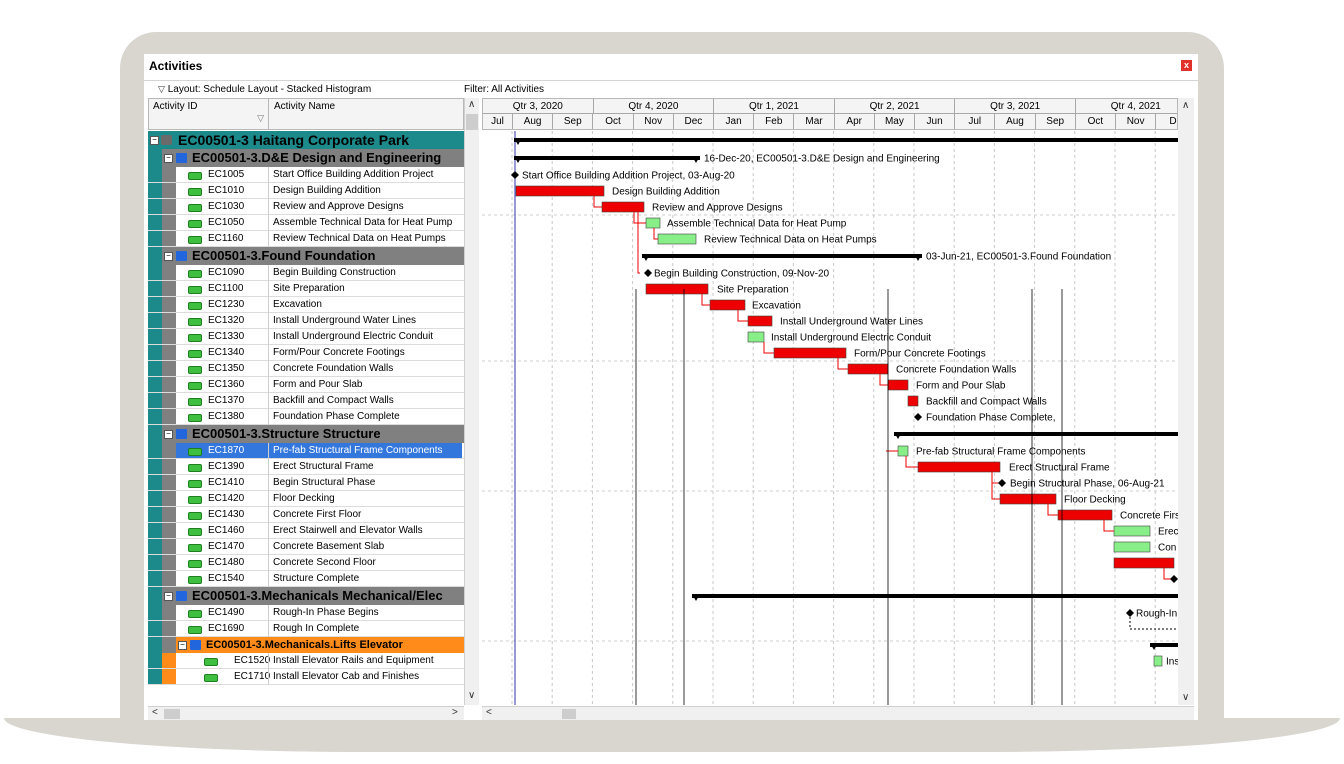 The image size is (1344, 764). Describe the element at coordinates (306, 321) in the screenshot. I see `activity-row: EC1320 Install Underground Water Lines` at that location.